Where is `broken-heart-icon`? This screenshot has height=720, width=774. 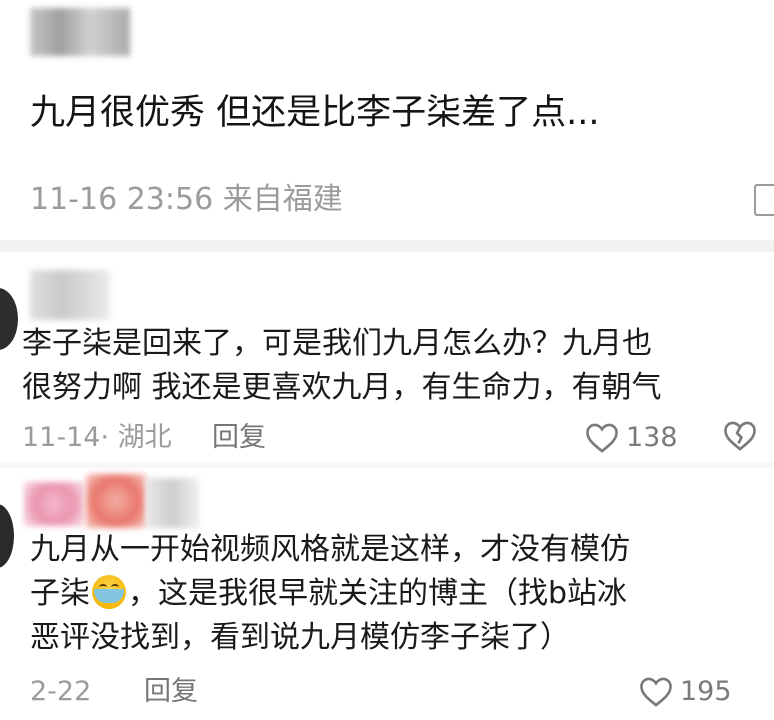
broken-heart-icon is located at coordinates (740, 436).